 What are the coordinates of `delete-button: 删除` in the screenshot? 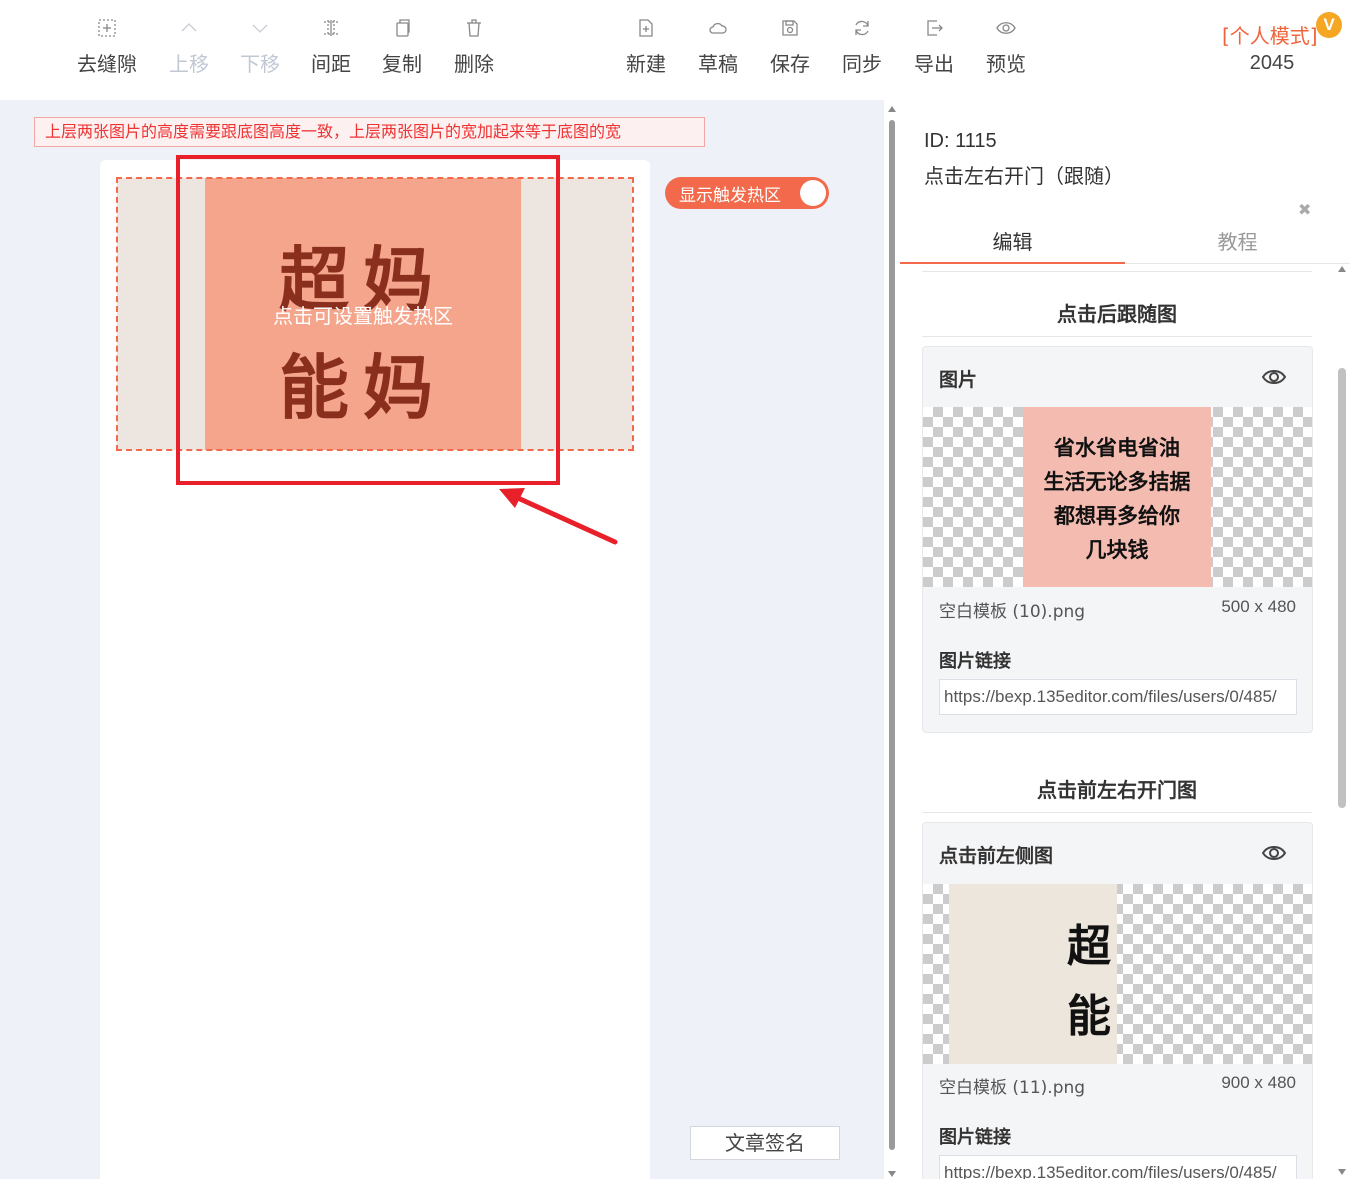 It's located at (474, 47).